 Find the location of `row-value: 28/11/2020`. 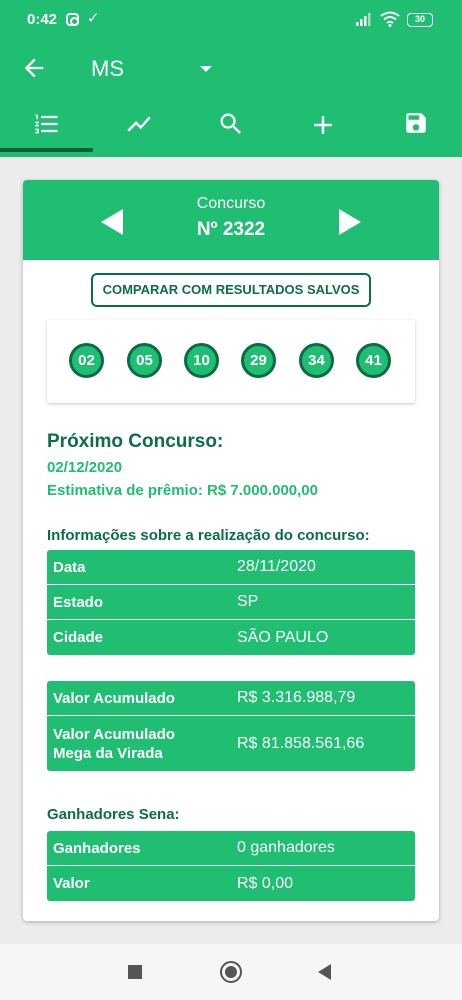

row-value: 28/11/2020 is located at coordinates (276, 566).